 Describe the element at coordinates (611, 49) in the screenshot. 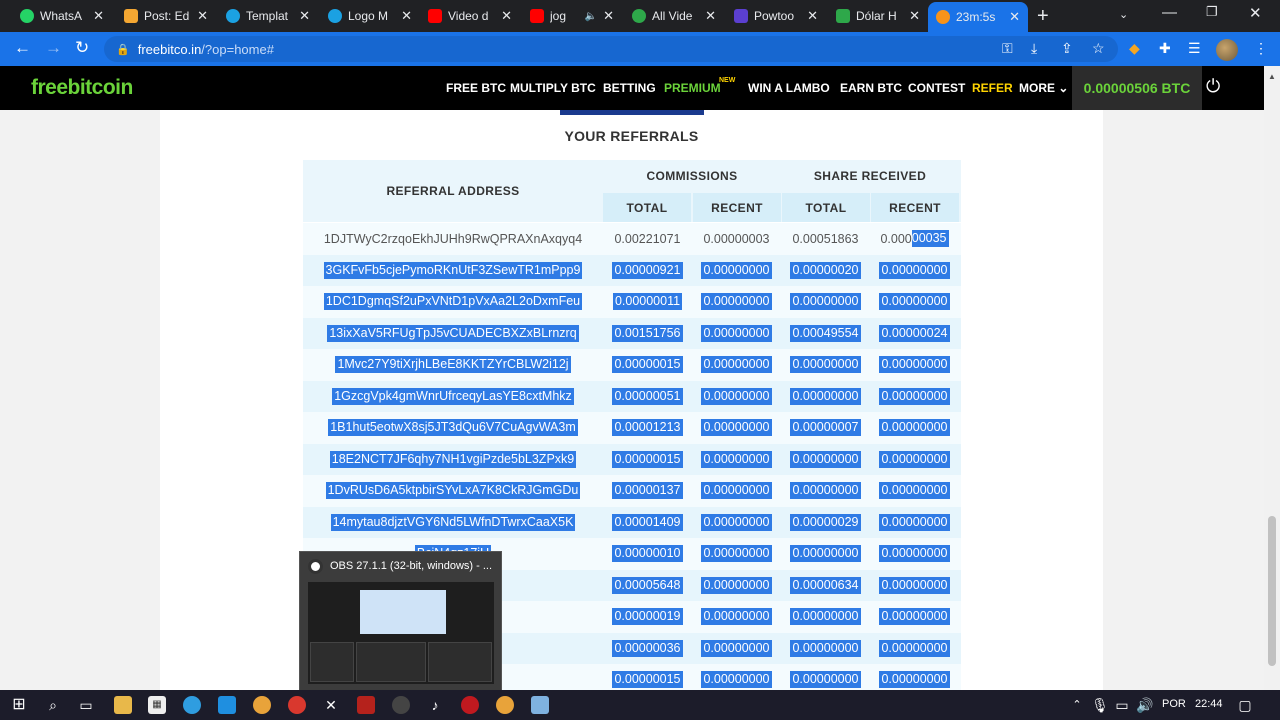

I see `address-bar: 🔒 freebitco.in/?op=home#` at that location.